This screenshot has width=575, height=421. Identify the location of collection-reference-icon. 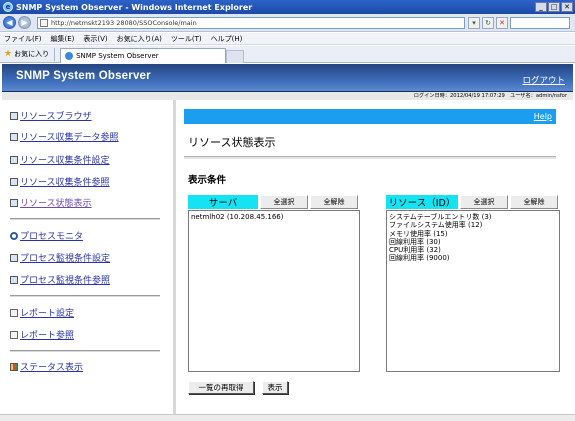
(14, 181).